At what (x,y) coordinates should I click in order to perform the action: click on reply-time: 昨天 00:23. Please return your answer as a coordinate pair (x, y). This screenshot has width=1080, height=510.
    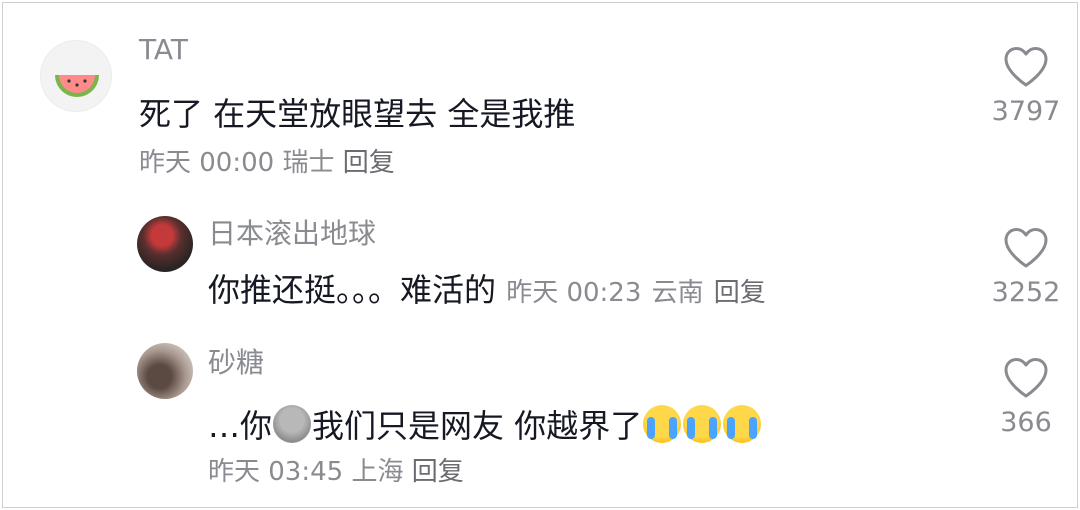
    Looking at the image, I should click on (574, 293).